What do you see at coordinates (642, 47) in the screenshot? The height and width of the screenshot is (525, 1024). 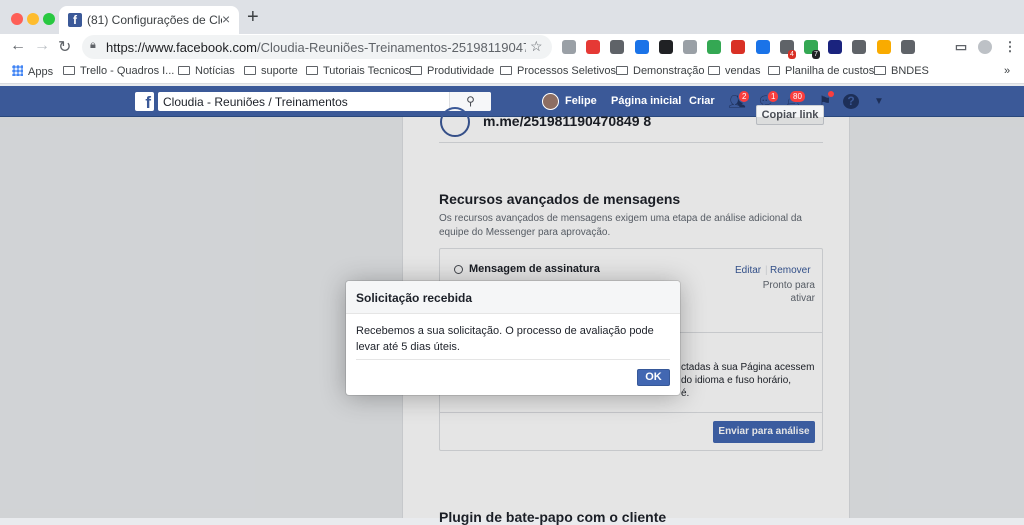 I see `transfer-icon` at bounding box center [642, 47].